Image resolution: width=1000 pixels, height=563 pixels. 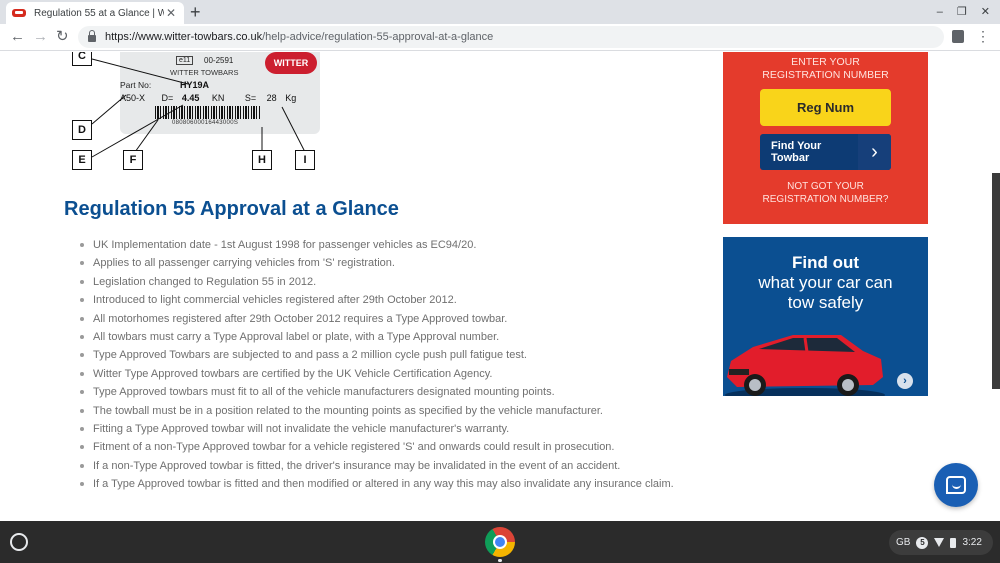 What do you see at coordinates (825, 199) in the screenshot?
I see `no-registration-line2: REGISTRATION NUMBER?` at bounding box center [825, 199].